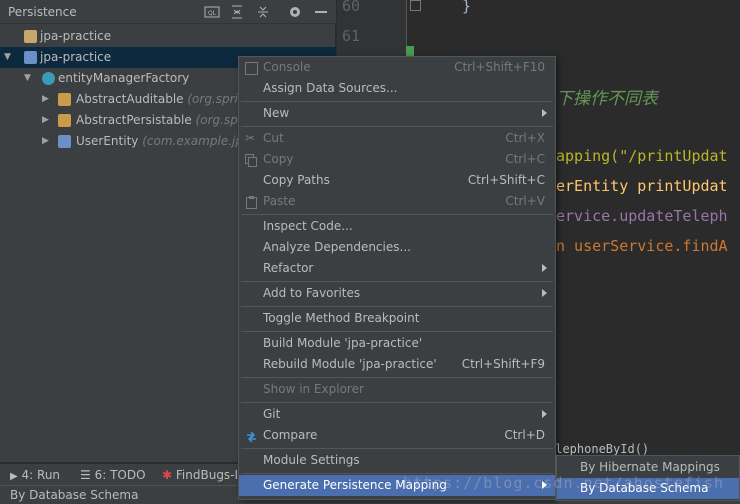  What do you see at coordinates (313, 389) in the screenshot?
I see `menu-item-label: Show in Explorer` at bounding box center [313, 389].